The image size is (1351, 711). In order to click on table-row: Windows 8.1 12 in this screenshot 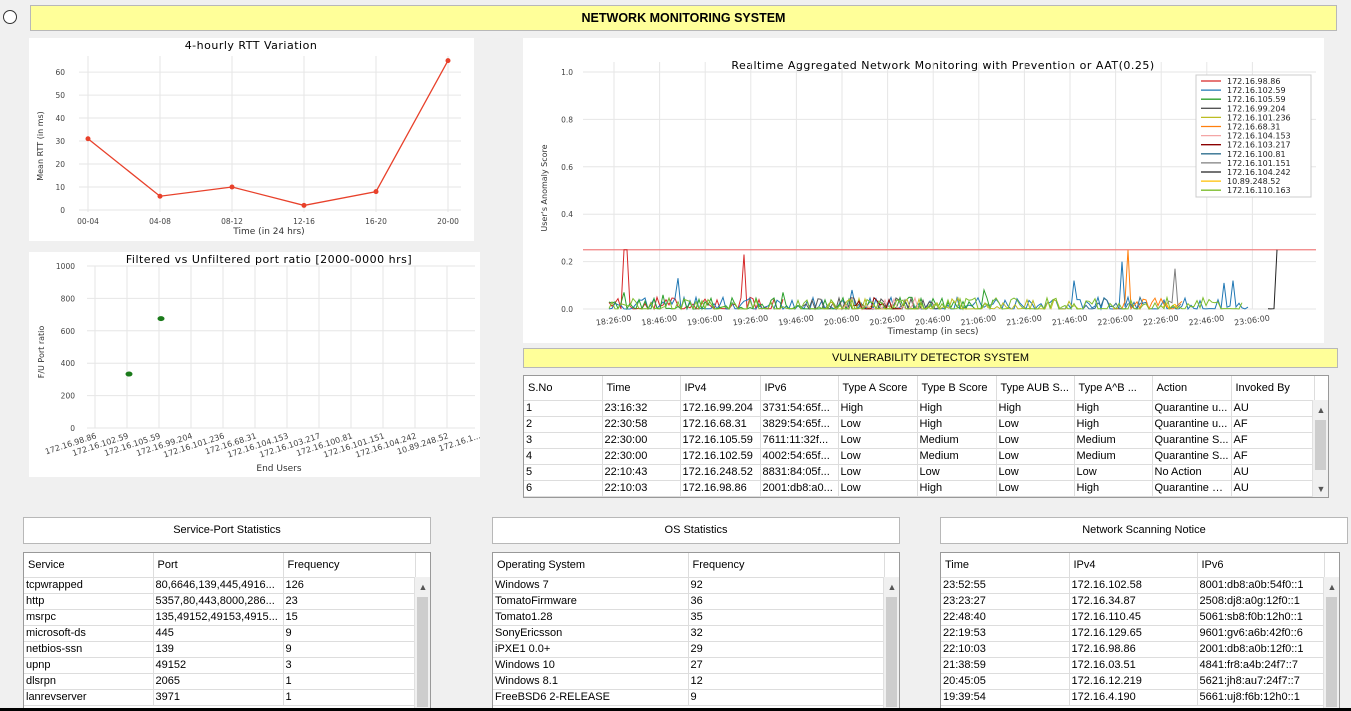, I will do `click(689, 681)`.